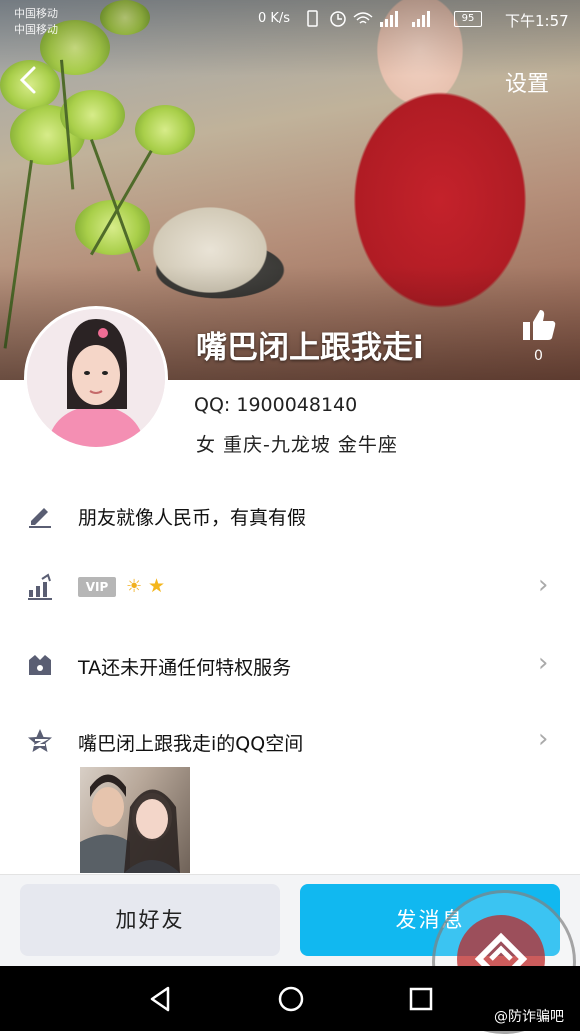 The image size is (580, 1034). What do you see at coordinates (96, 378) in the screenshot?
I see `avatar` at bounding box center [96, 378].